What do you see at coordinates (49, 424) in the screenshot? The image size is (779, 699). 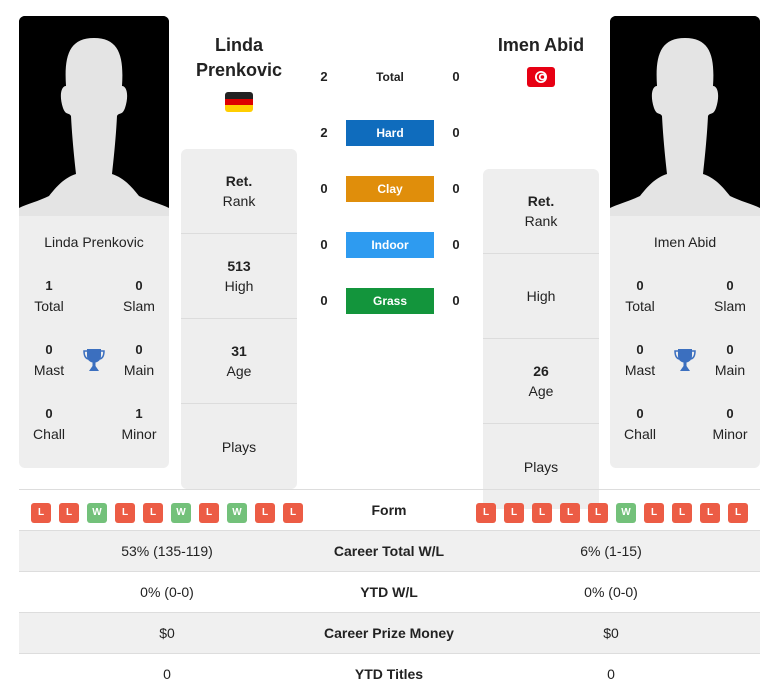 I see `p1-title-chall: 0 Chall` at bounding box center [49, 424].